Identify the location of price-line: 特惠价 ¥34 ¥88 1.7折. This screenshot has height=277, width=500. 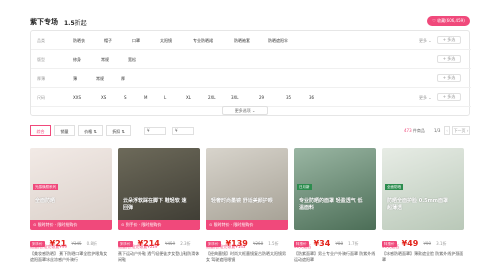
(335, 240).